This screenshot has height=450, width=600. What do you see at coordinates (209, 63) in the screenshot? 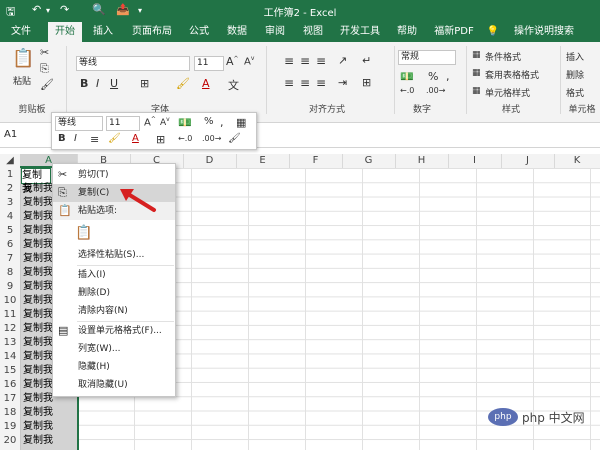
I see `font-size-dropdown: 11` at bounding box center [209, 63].